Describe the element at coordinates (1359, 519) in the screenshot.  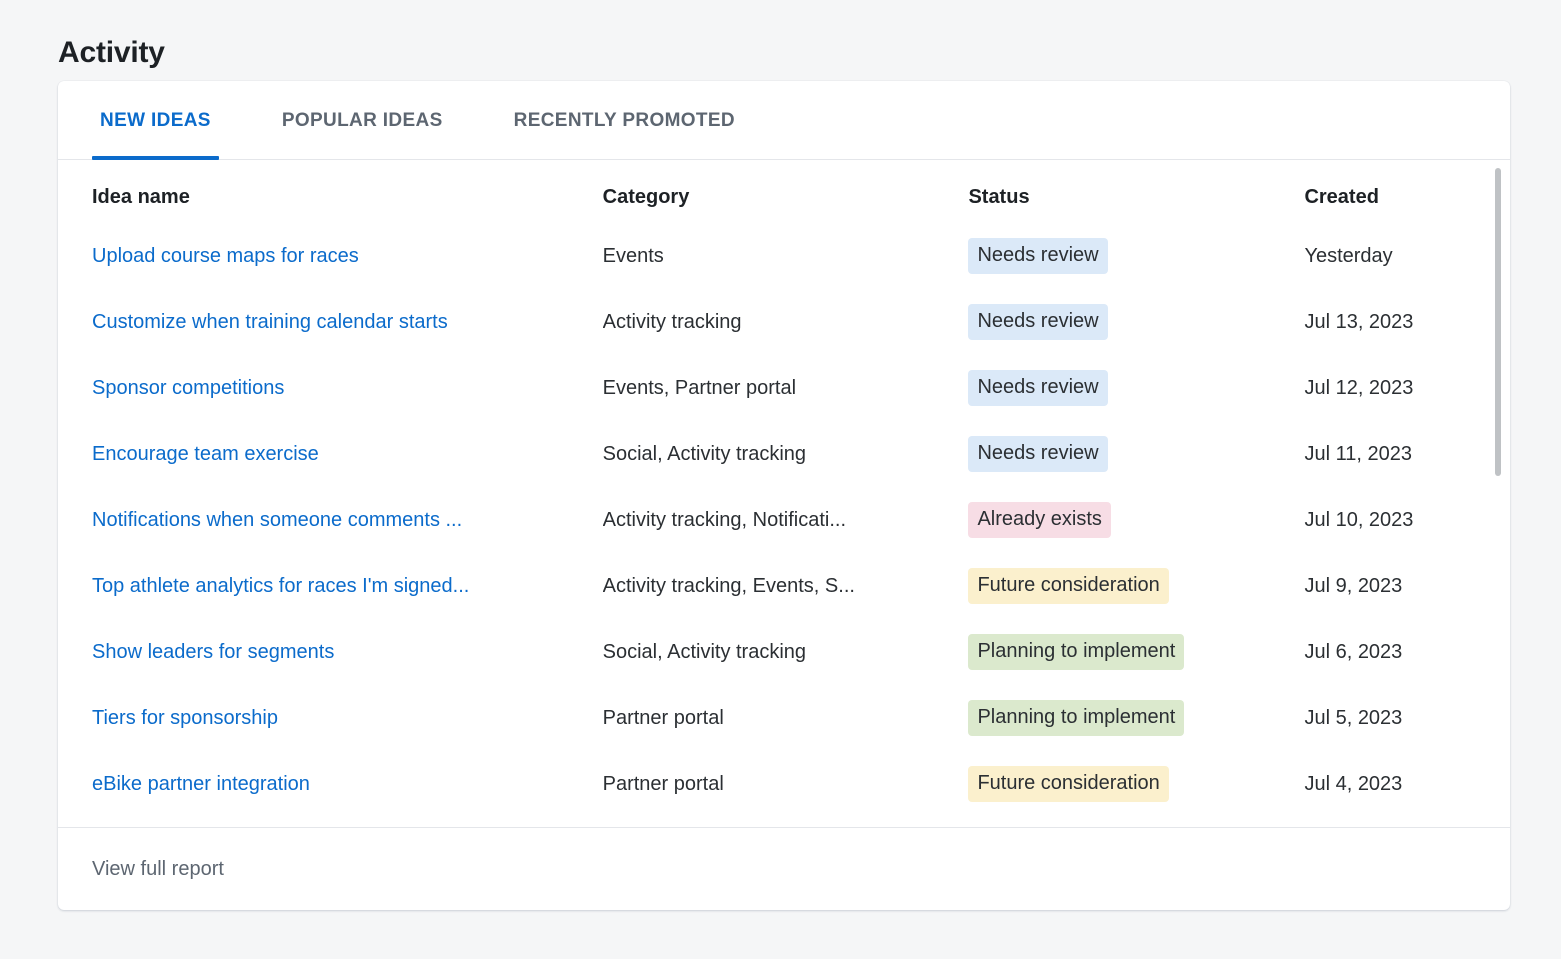
I see `created-text: Jul 10, 2023` at that location.